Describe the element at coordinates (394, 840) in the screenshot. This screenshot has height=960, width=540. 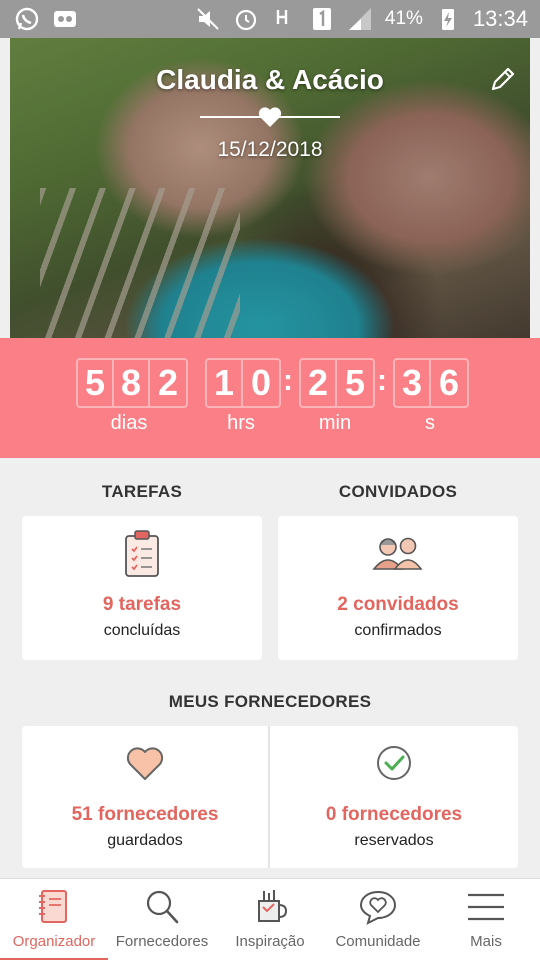
I see `vendors-booked-status: reservados` at that location.